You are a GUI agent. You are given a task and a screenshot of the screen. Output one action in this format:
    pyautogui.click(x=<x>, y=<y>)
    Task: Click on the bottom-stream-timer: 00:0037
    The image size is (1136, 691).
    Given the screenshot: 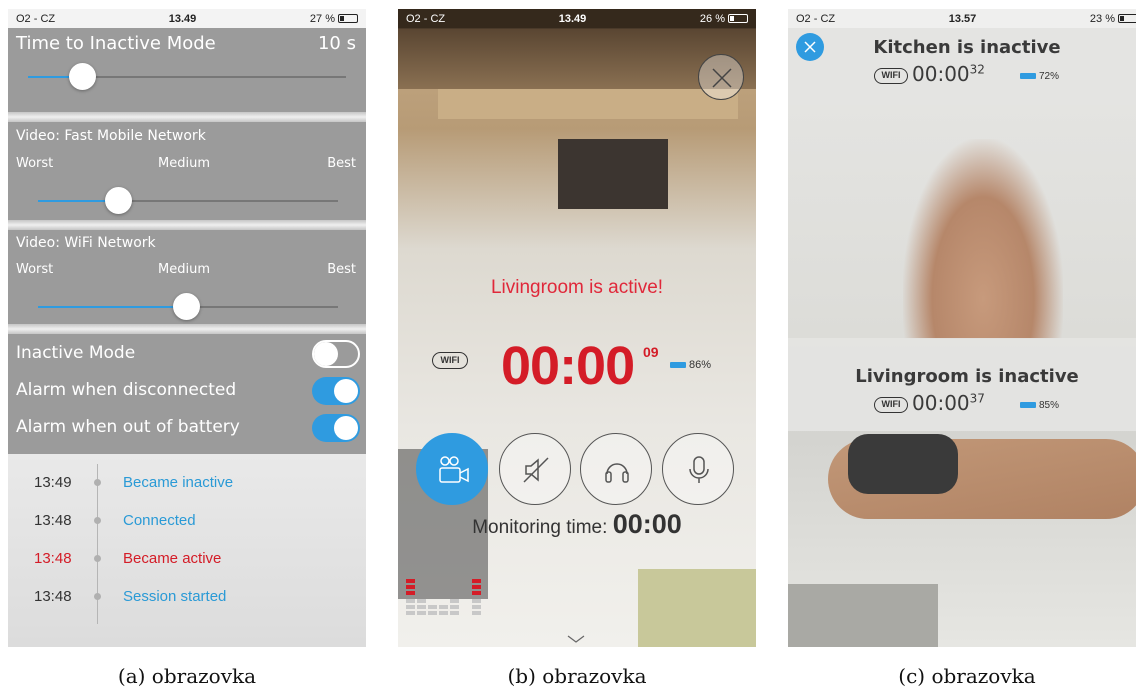 What is the action you would take?
    pyautogui.click(x=948, y=403)
    